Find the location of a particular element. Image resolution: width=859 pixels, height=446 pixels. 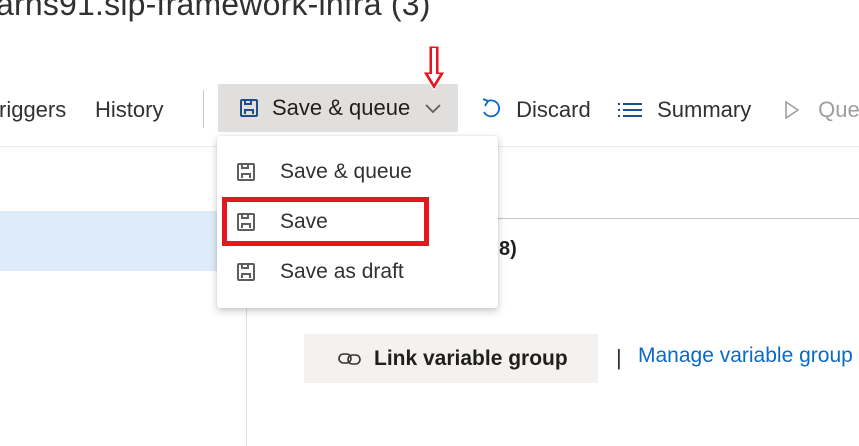

menu-item-label: Save as draft is located at coordinates (342, 271).